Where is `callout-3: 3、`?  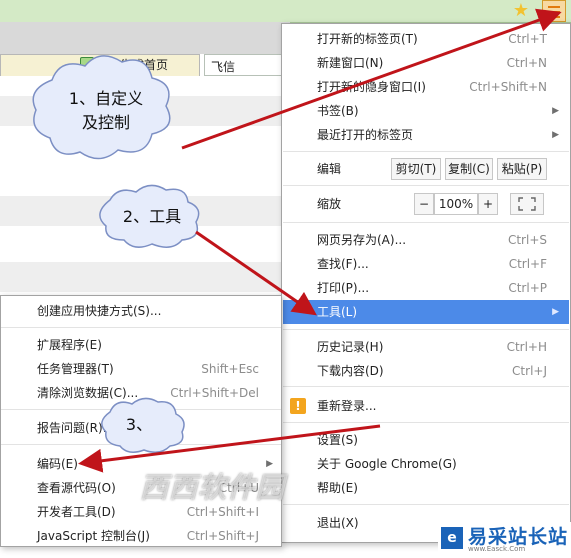
callout-3: 3、 is located at coordinates (139, 424).